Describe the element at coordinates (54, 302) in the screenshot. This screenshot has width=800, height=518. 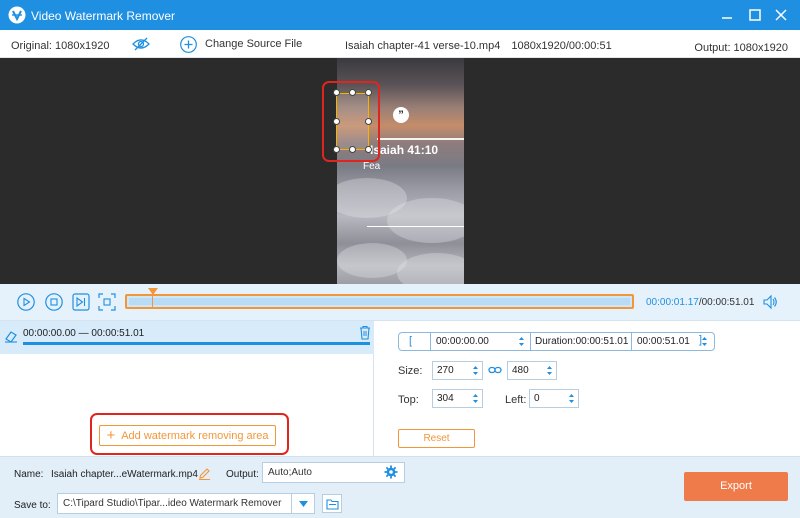
I see `stop-icon` at that location.